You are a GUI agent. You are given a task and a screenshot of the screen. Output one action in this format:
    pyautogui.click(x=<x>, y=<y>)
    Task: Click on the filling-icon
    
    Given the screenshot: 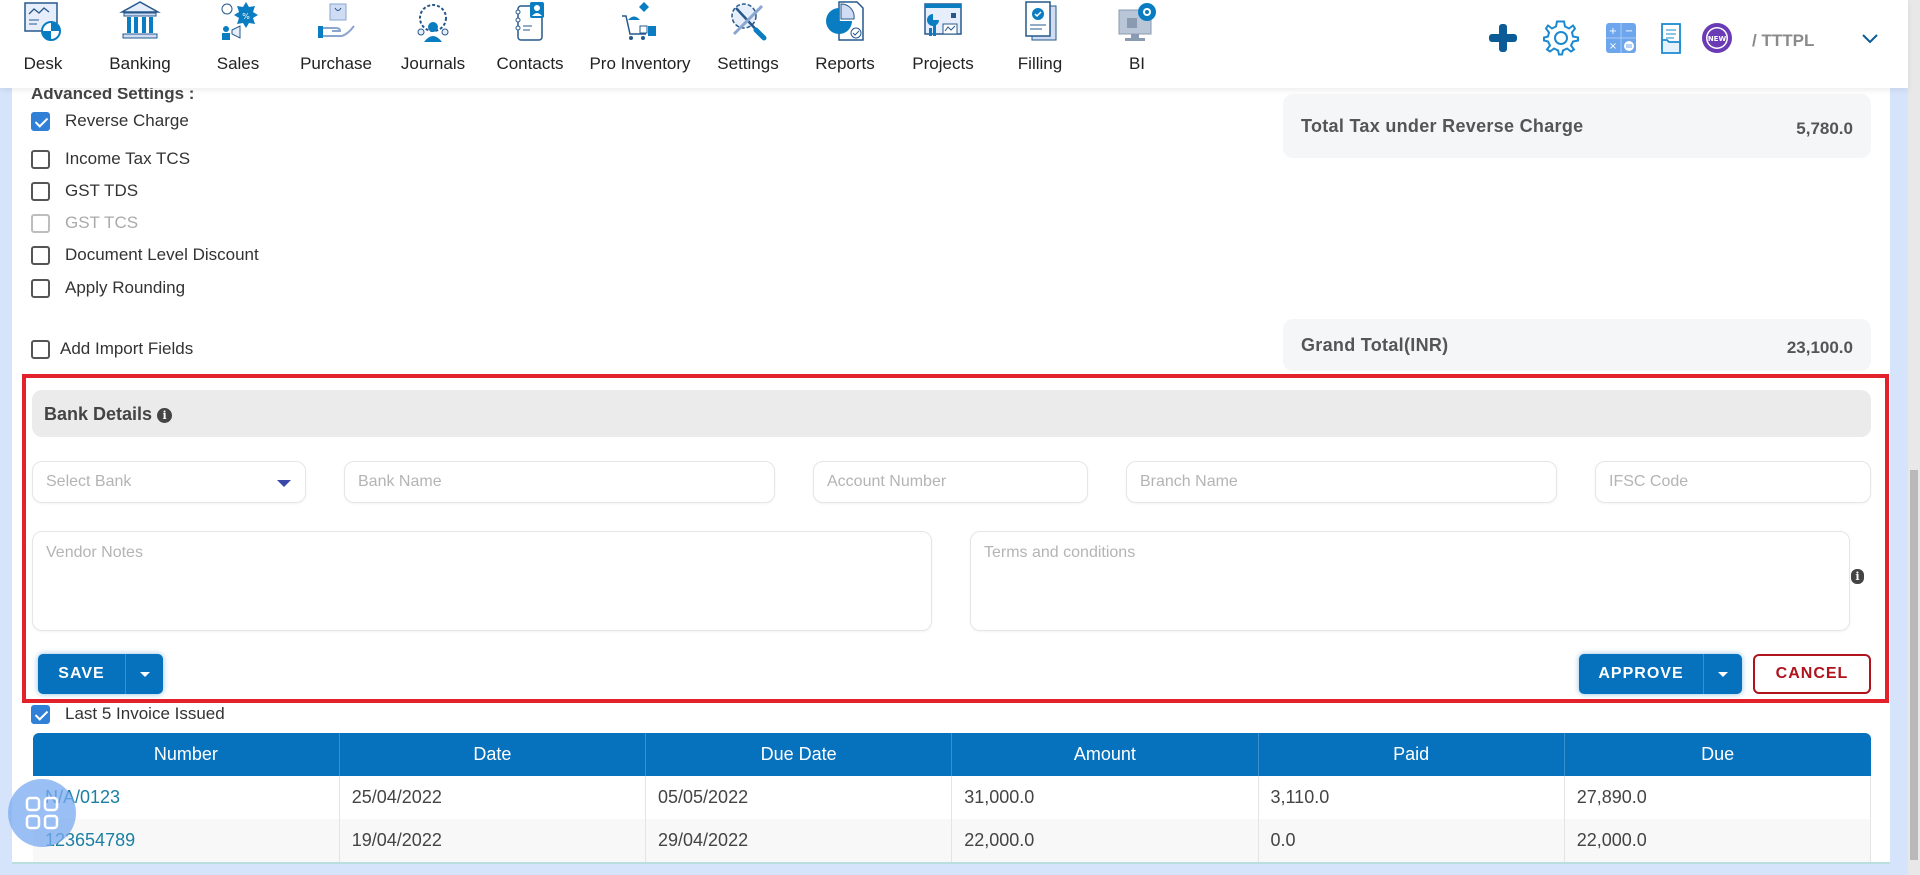 What is the action you would take?
    pyautogui.click(x=1041, y=21)
    